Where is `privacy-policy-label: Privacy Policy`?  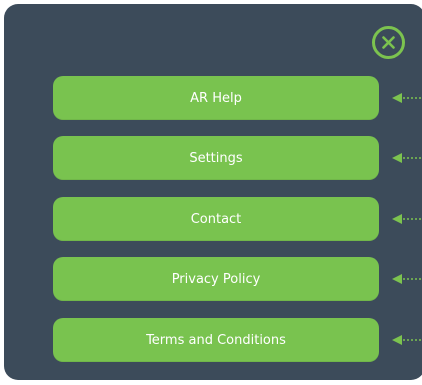
privacy-policy-label: Privacy Policy is located at coordinates (216, 279).